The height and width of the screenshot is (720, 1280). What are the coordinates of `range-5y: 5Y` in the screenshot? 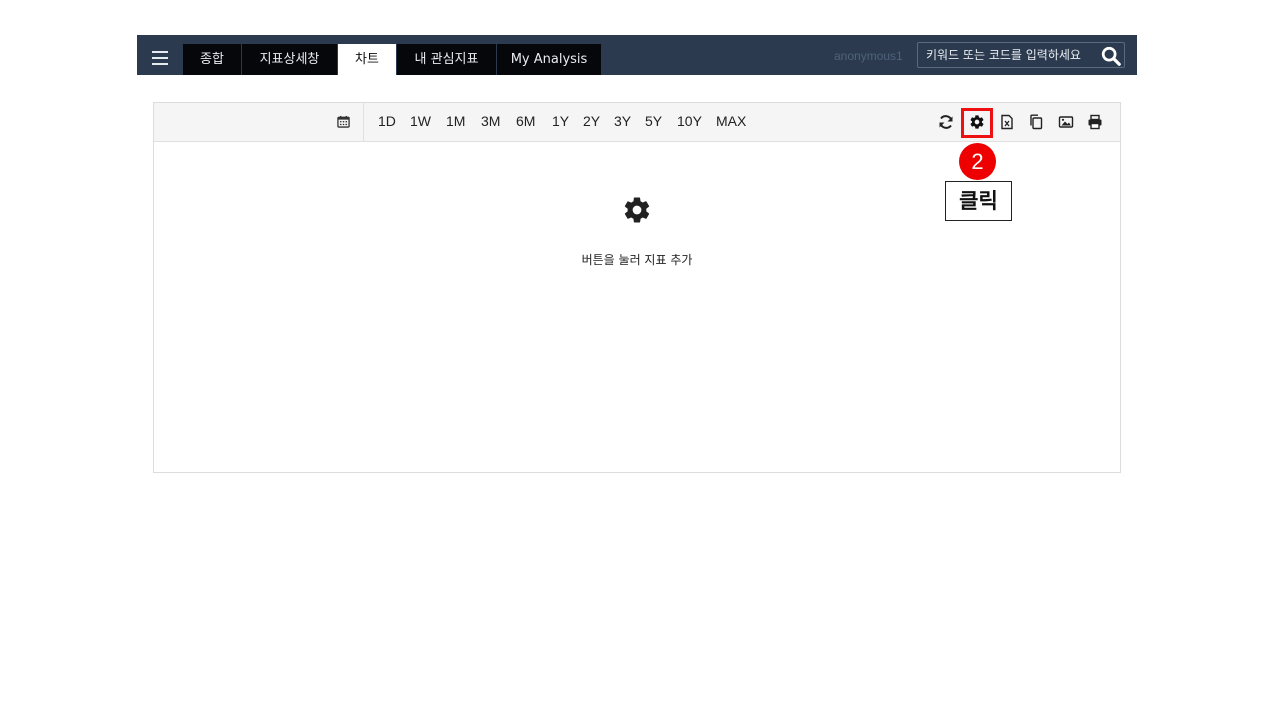 It's located at (653, 122).